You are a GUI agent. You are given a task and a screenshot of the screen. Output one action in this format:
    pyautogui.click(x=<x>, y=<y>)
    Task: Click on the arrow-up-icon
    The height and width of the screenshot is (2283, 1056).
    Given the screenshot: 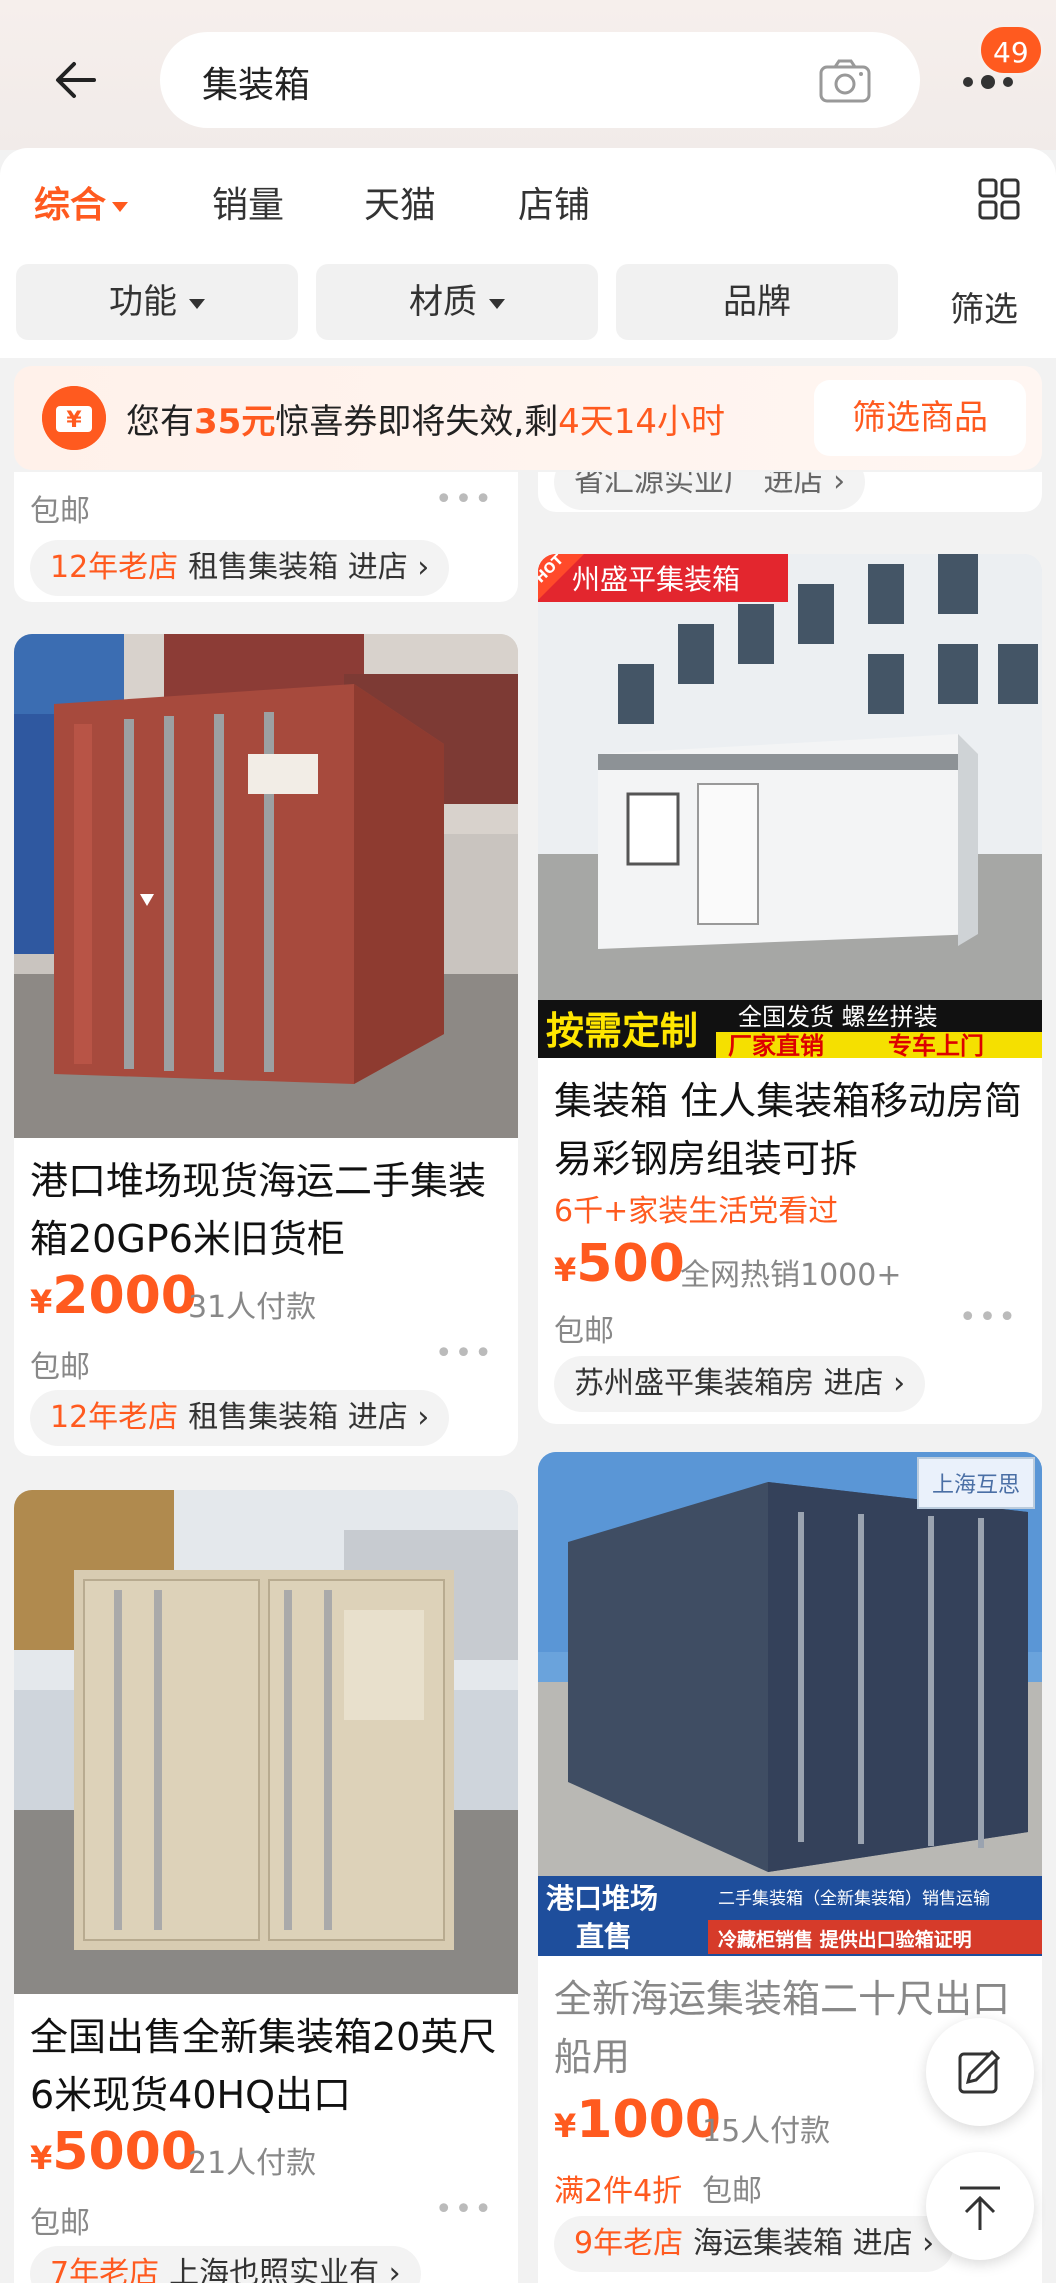 What is the action you would take?
    pyautogui.click(x=980, y=2208)
    